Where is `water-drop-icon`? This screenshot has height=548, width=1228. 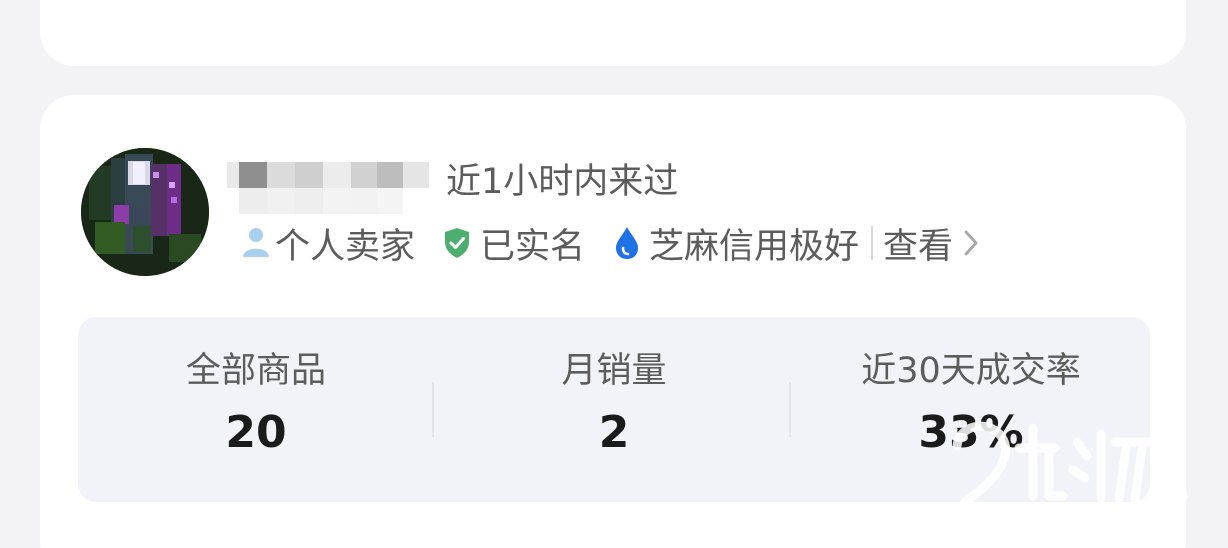
water-drop-icon is located at coordinates (627, 243).